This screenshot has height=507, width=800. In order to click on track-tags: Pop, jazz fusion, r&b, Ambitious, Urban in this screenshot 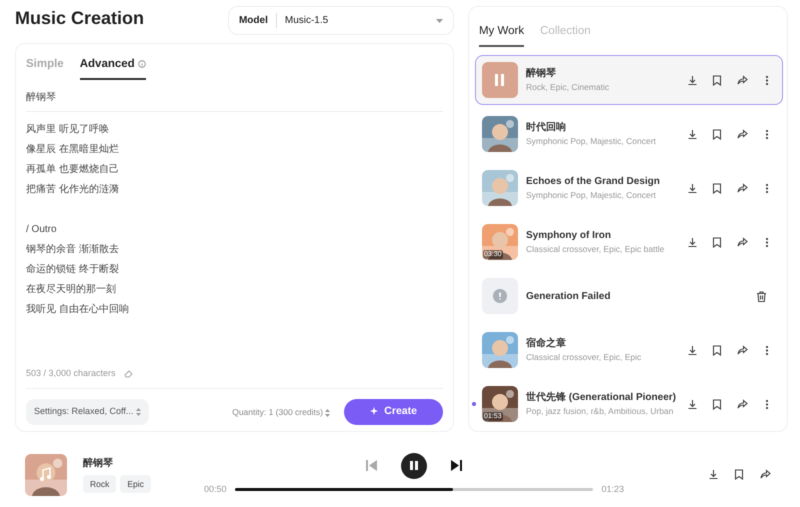, I will do `click(601, 411)`.